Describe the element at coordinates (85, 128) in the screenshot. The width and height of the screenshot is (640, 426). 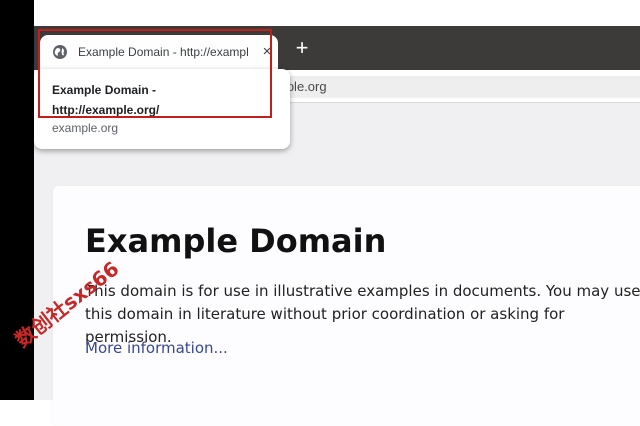
I see `hover-card-domain: example.org` at that location.